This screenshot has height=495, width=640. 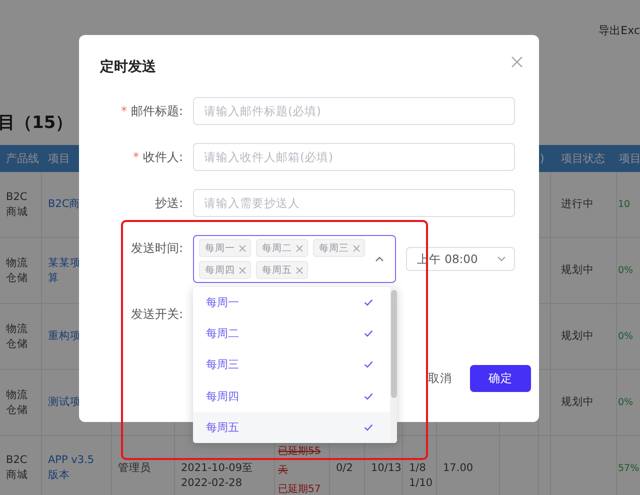 I want to click on project-link: APP v3.5 版本, so click(x=78, y=467).